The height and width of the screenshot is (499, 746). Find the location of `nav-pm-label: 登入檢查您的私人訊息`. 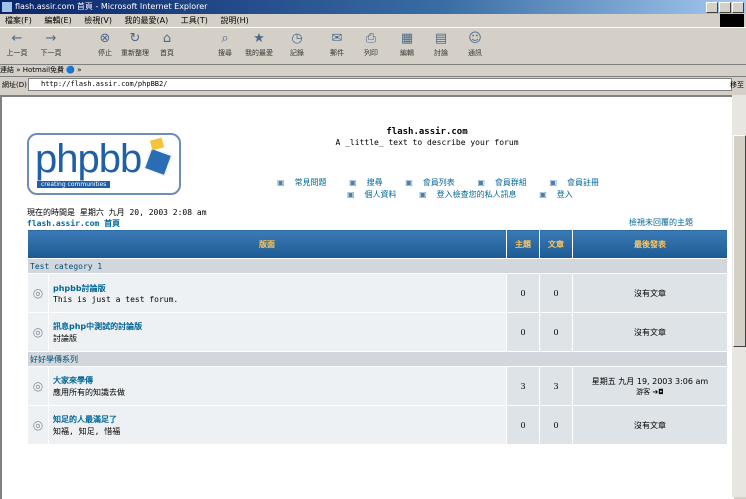

nav-pm-label: 登入檢查您的私人訊息 is located at coordinates (476, 194).